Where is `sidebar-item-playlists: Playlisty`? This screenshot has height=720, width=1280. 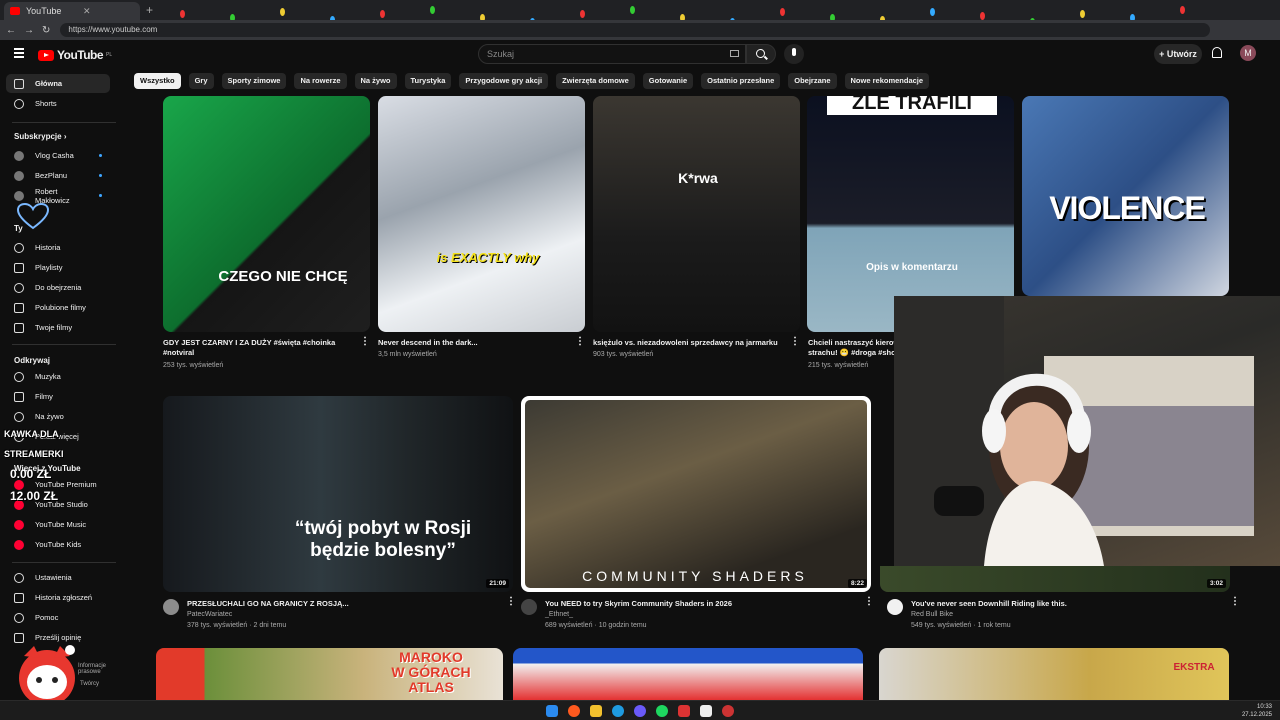 sidebar-item-playlists: Playlisty is located at coordinates (58, 267).